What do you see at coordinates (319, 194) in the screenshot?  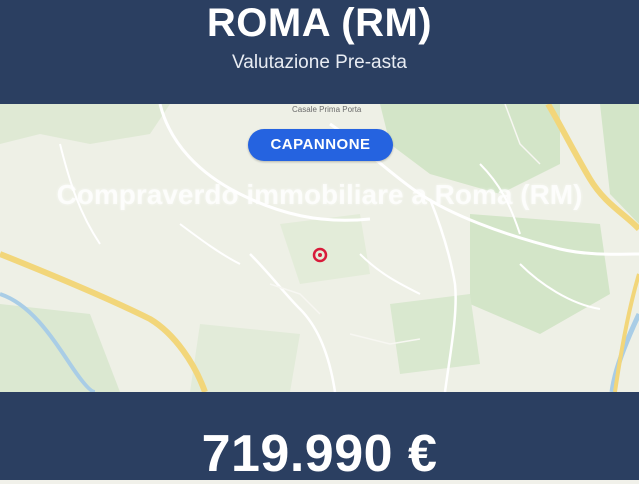 I see `map-overlay-text: Compraverdo immobiliare a Roma (RM)` at bounding box center [319, 194].